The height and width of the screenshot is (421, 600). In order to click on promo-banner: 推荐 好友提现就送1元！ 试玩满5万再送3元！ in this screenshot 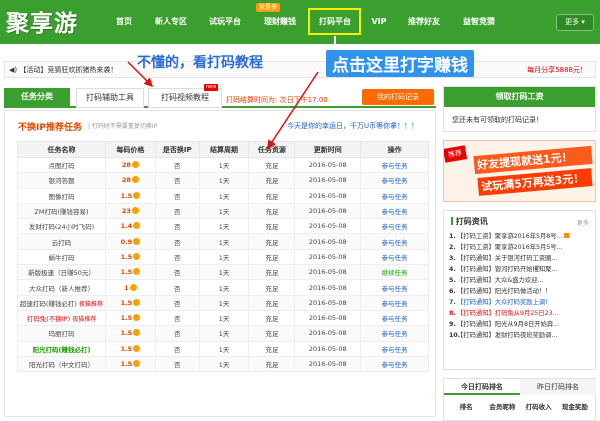, I will do `click(519, 171)`.